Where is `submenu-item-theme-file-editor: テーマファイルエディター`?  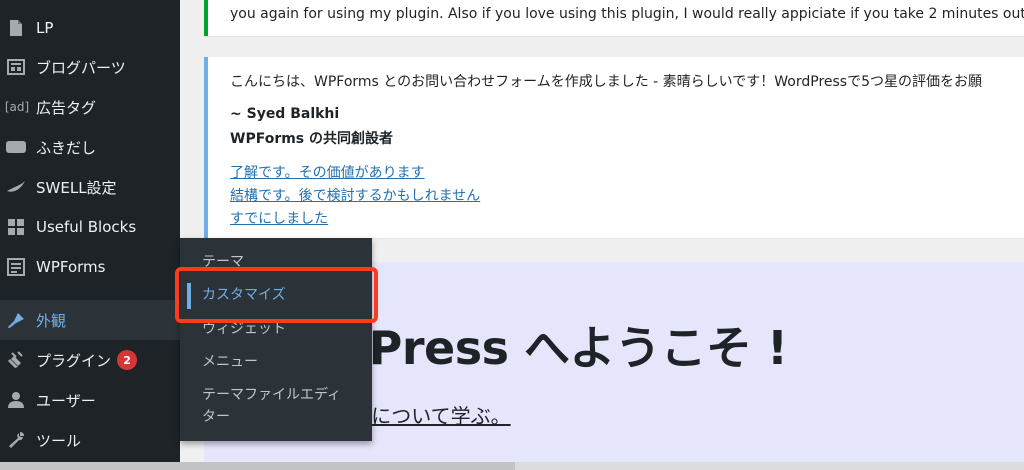
submenu-item-theme-file-editor: テーマファイルエディター is located at coordinates (265, 406).